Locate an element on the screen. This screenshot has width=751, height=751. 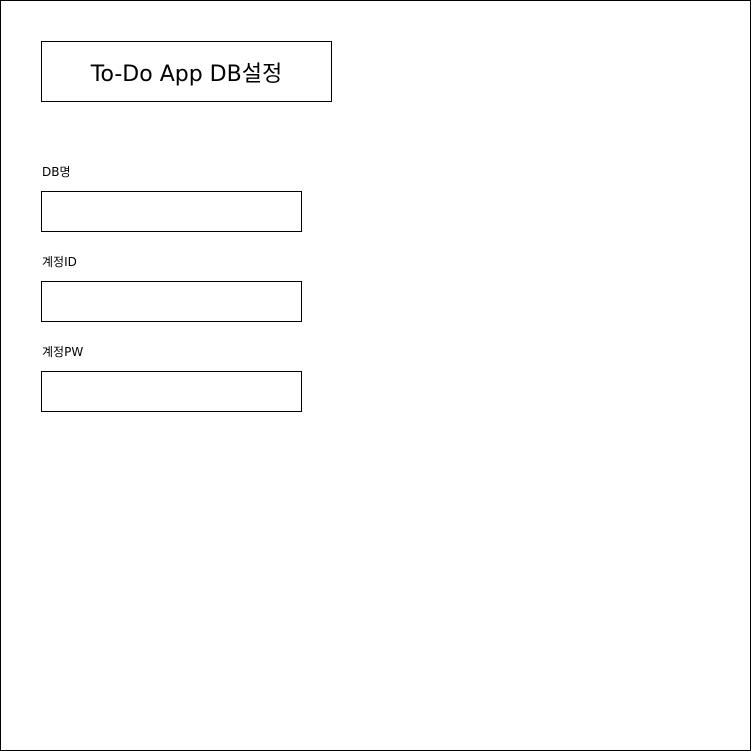
account-id-label: 계정ID is located at coordinates (59, 262).